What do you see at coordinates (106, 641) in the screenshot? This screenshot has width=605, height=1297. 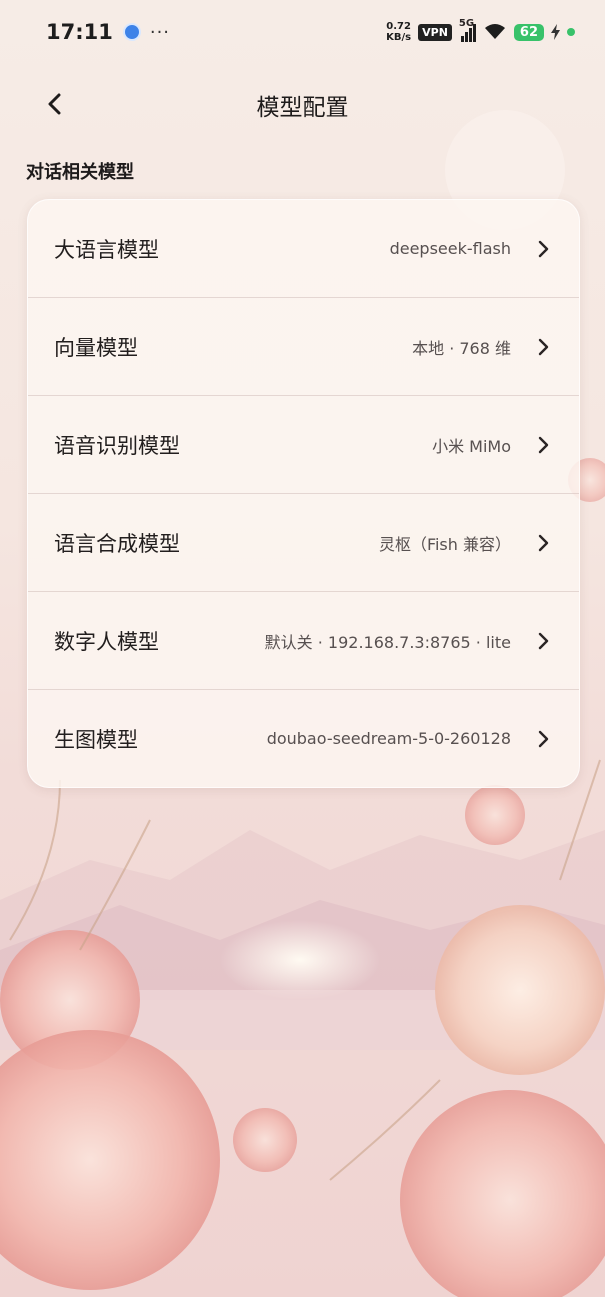 I see `row-label: 数字人模型` at bounding box center [106, 641].